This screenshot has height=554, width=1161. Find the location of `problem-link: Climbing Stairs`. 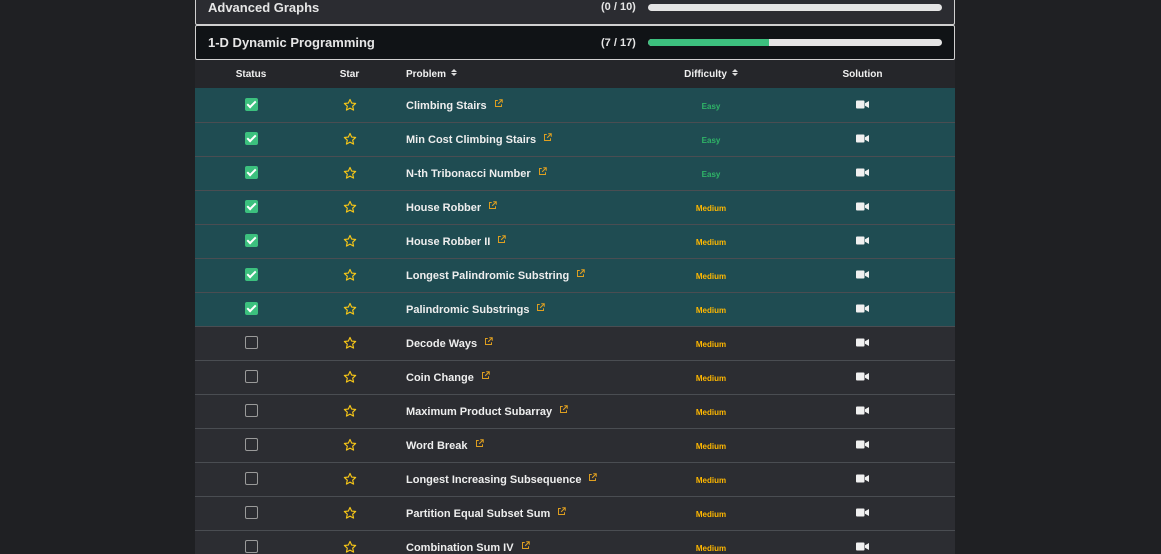

problem-link: Climbing Stairs is located at coordinates (446, 106).